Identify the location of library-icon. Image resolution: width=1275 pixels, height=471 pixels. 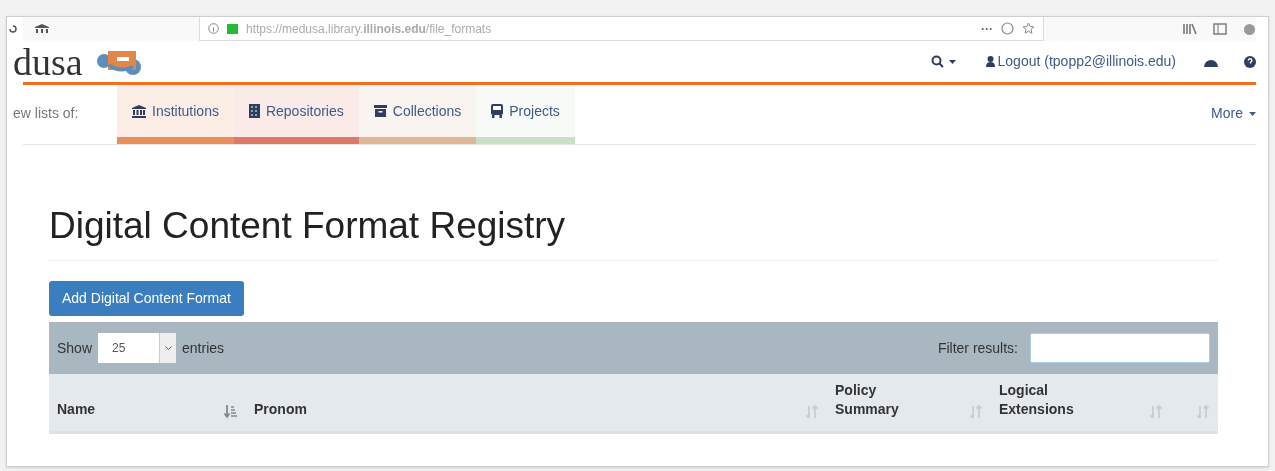
(1190, 29).